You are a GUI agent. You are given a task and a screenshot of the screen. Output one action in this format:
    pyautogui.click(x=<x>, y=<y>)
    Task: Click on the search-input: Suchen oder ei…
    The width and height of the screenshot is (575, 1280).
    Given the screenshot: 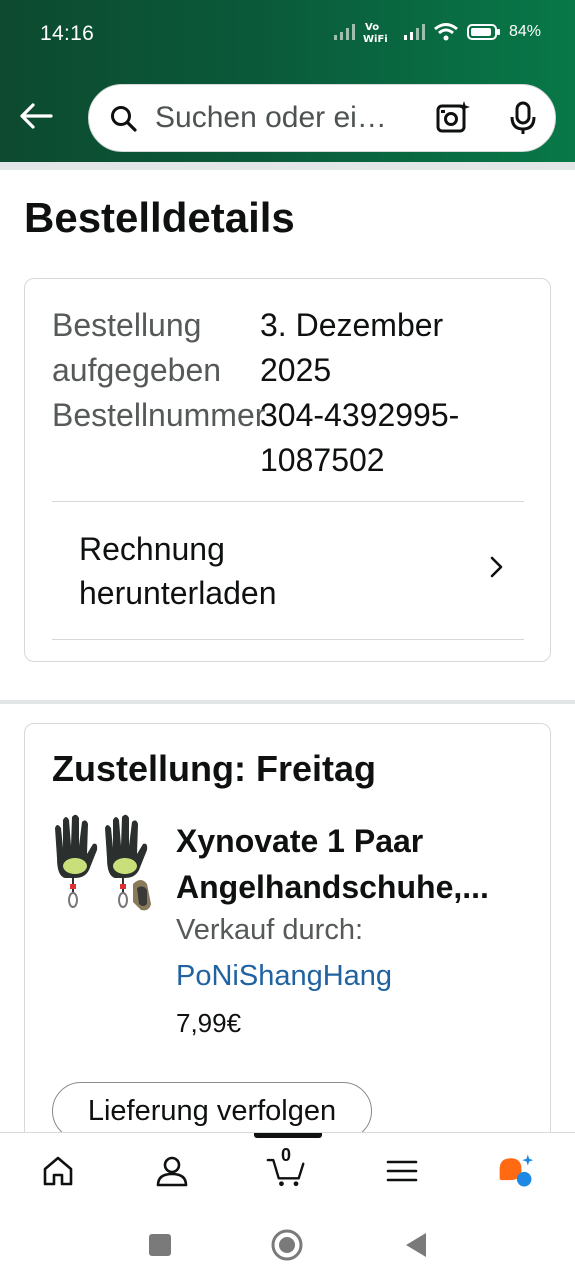 What is the action you would take?
    pyautogui.click(x=271, y=118)
    